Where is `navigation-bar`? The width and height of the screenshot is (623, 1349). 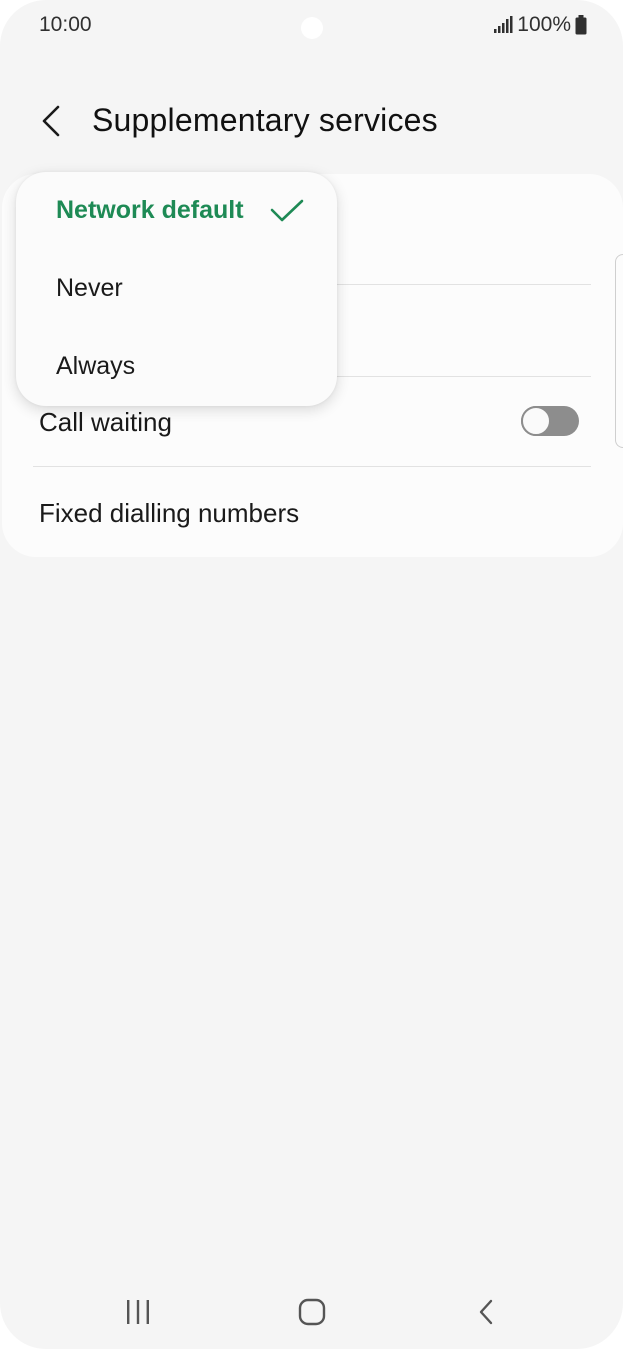
navigation-bar is located at coordinates (311, 1312).